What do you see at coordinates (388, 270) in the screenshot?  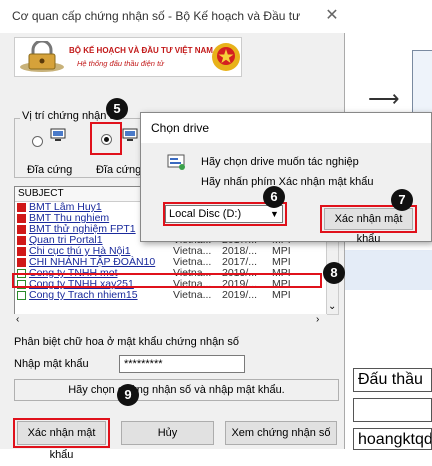 I see `background-strip` at bounding box center [388, 270].